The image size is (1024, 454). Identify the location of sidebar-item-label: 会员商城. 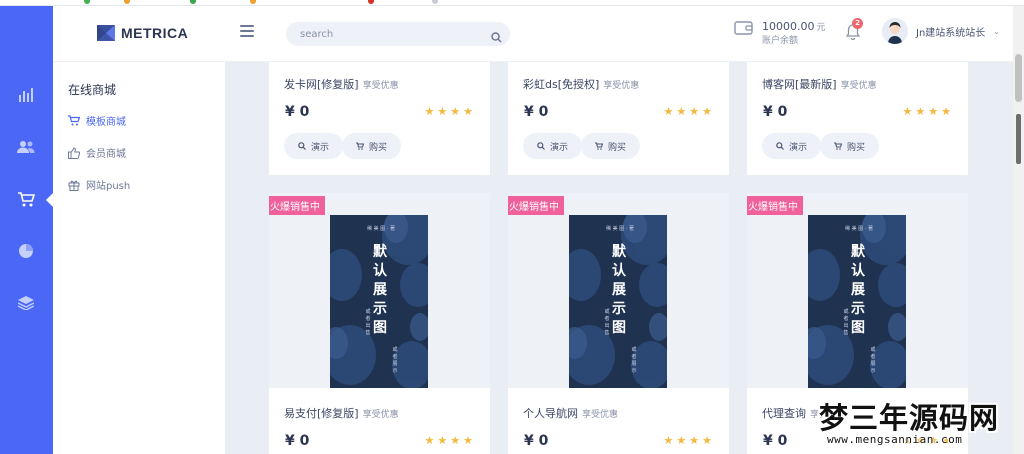
(106, 154).